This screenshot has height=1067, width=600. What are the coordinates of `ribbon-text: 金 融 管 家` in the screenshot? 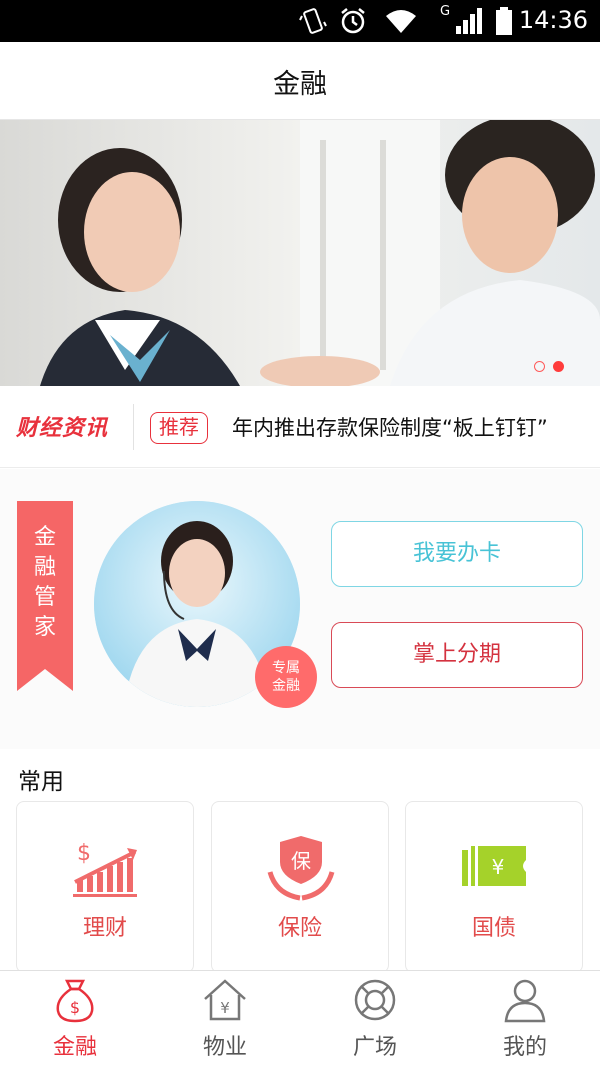 It's located at (45, 583).